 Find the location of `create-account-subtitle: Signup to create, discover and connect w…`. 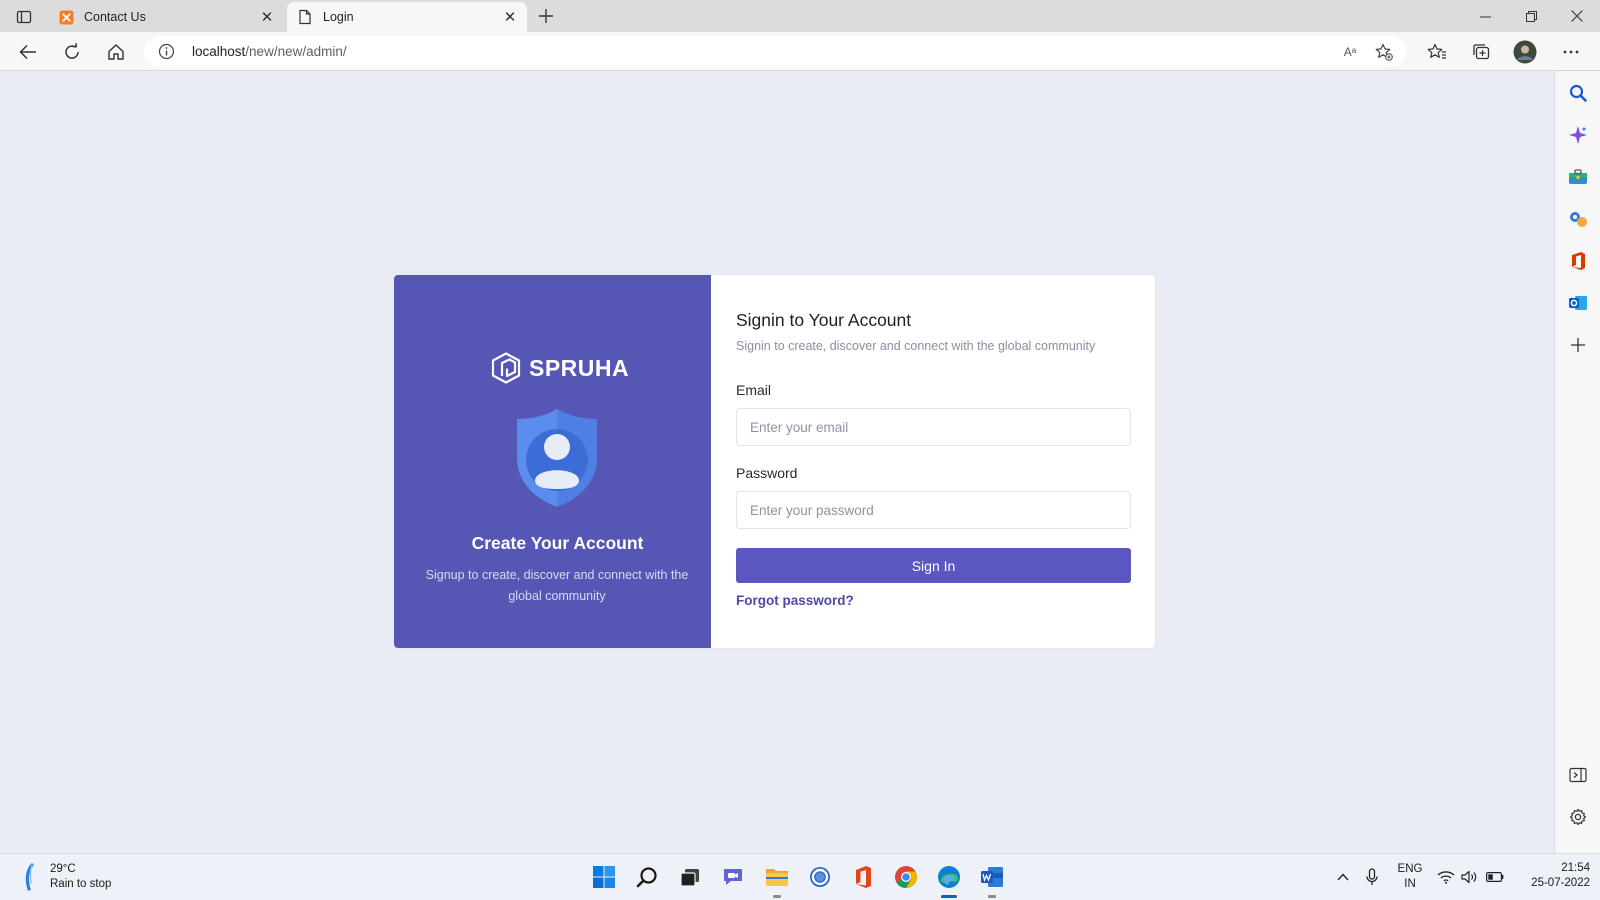

create-account-subtitle: Signup to create, discover and connect w… is located at coordinates (557, 585).